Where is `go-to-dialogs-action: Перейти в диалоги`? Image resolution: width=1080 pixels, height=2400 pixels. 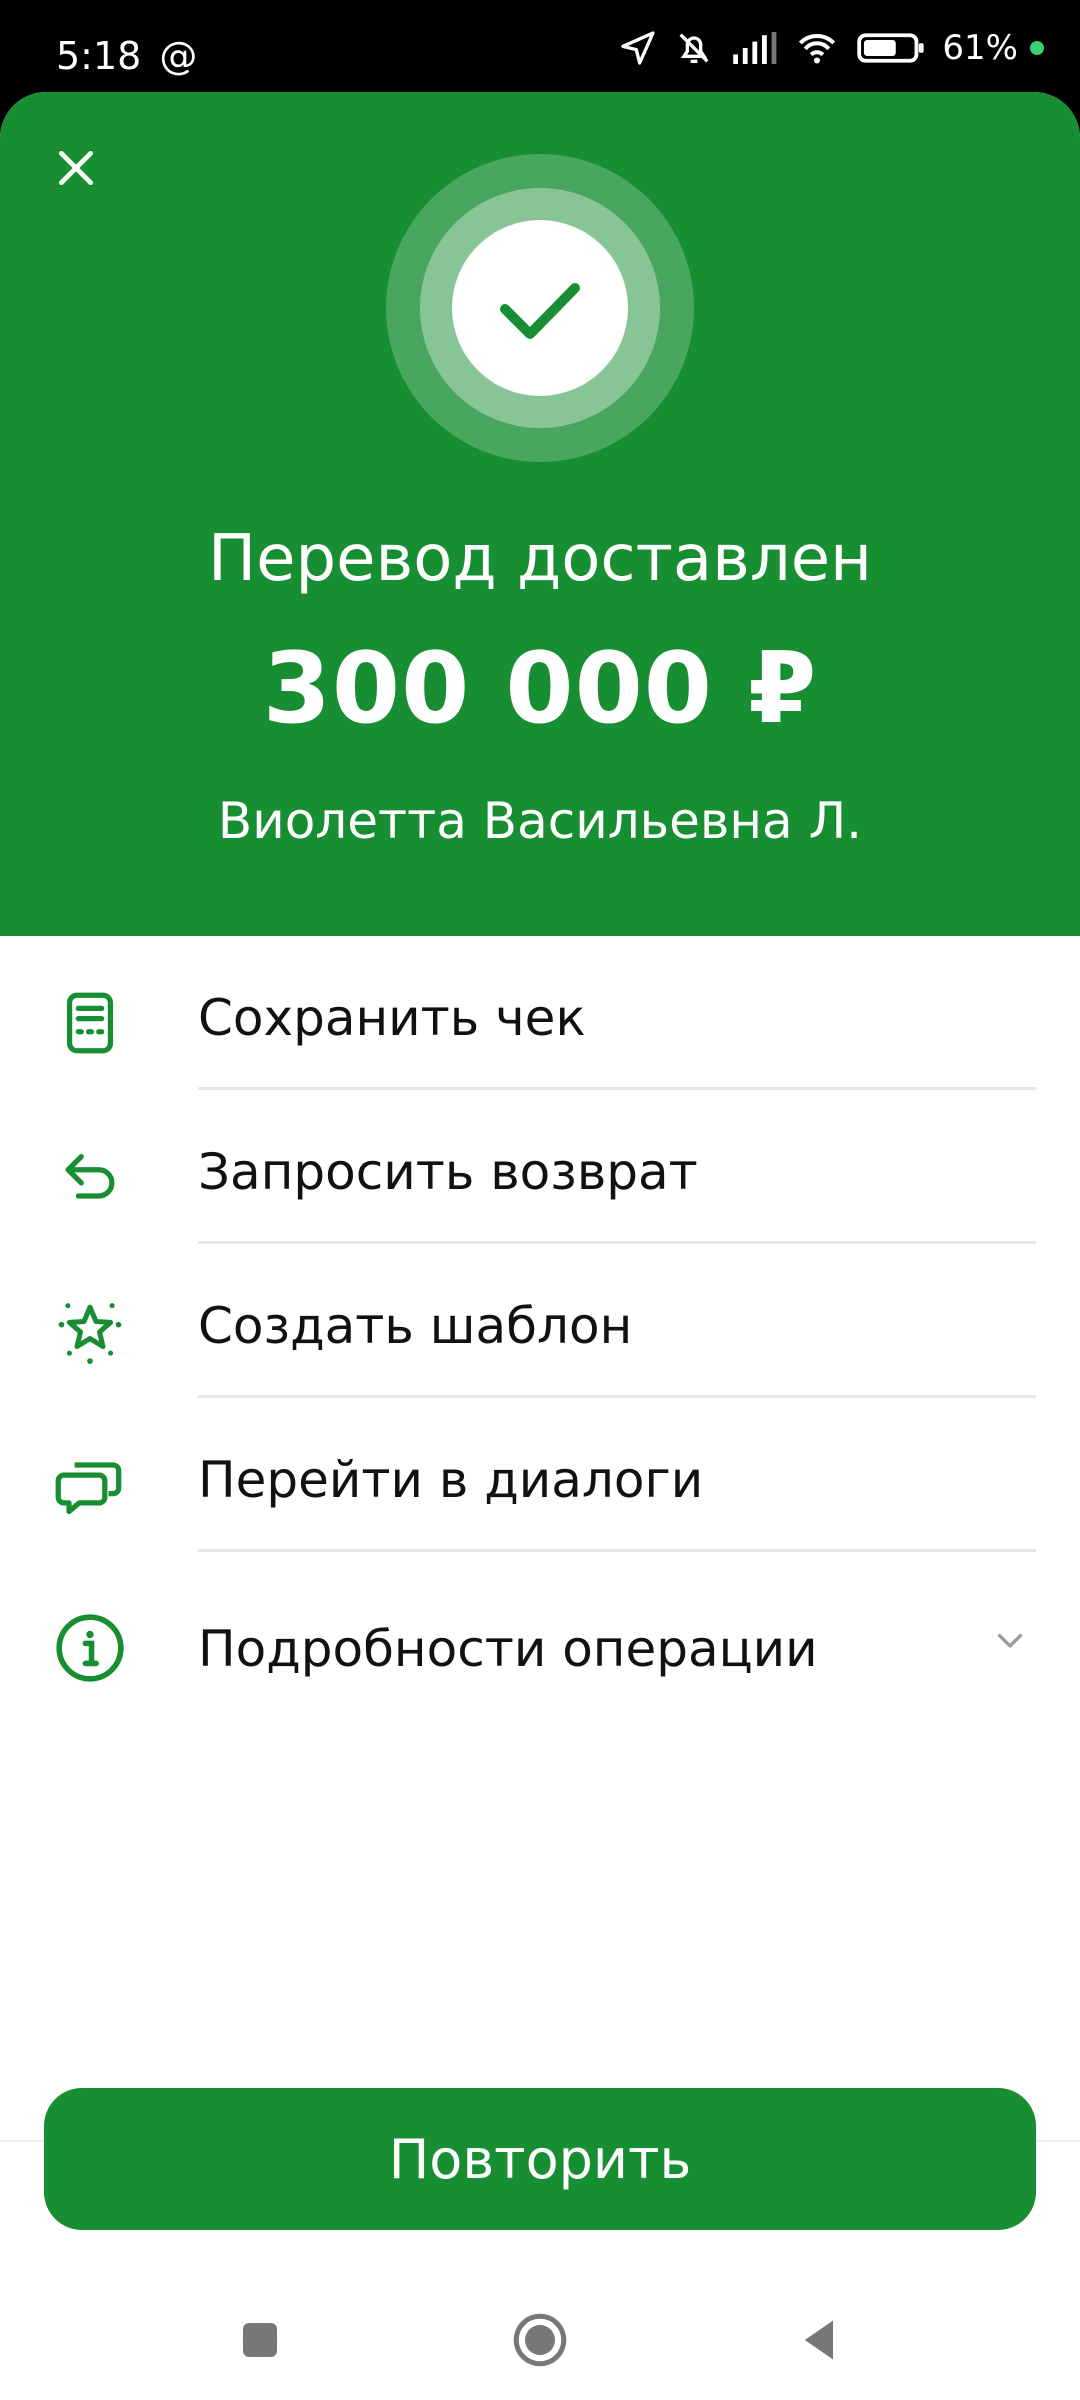
go-to-dialogs-action: Перейти в диалоги is located at coordinates (540, 1475).